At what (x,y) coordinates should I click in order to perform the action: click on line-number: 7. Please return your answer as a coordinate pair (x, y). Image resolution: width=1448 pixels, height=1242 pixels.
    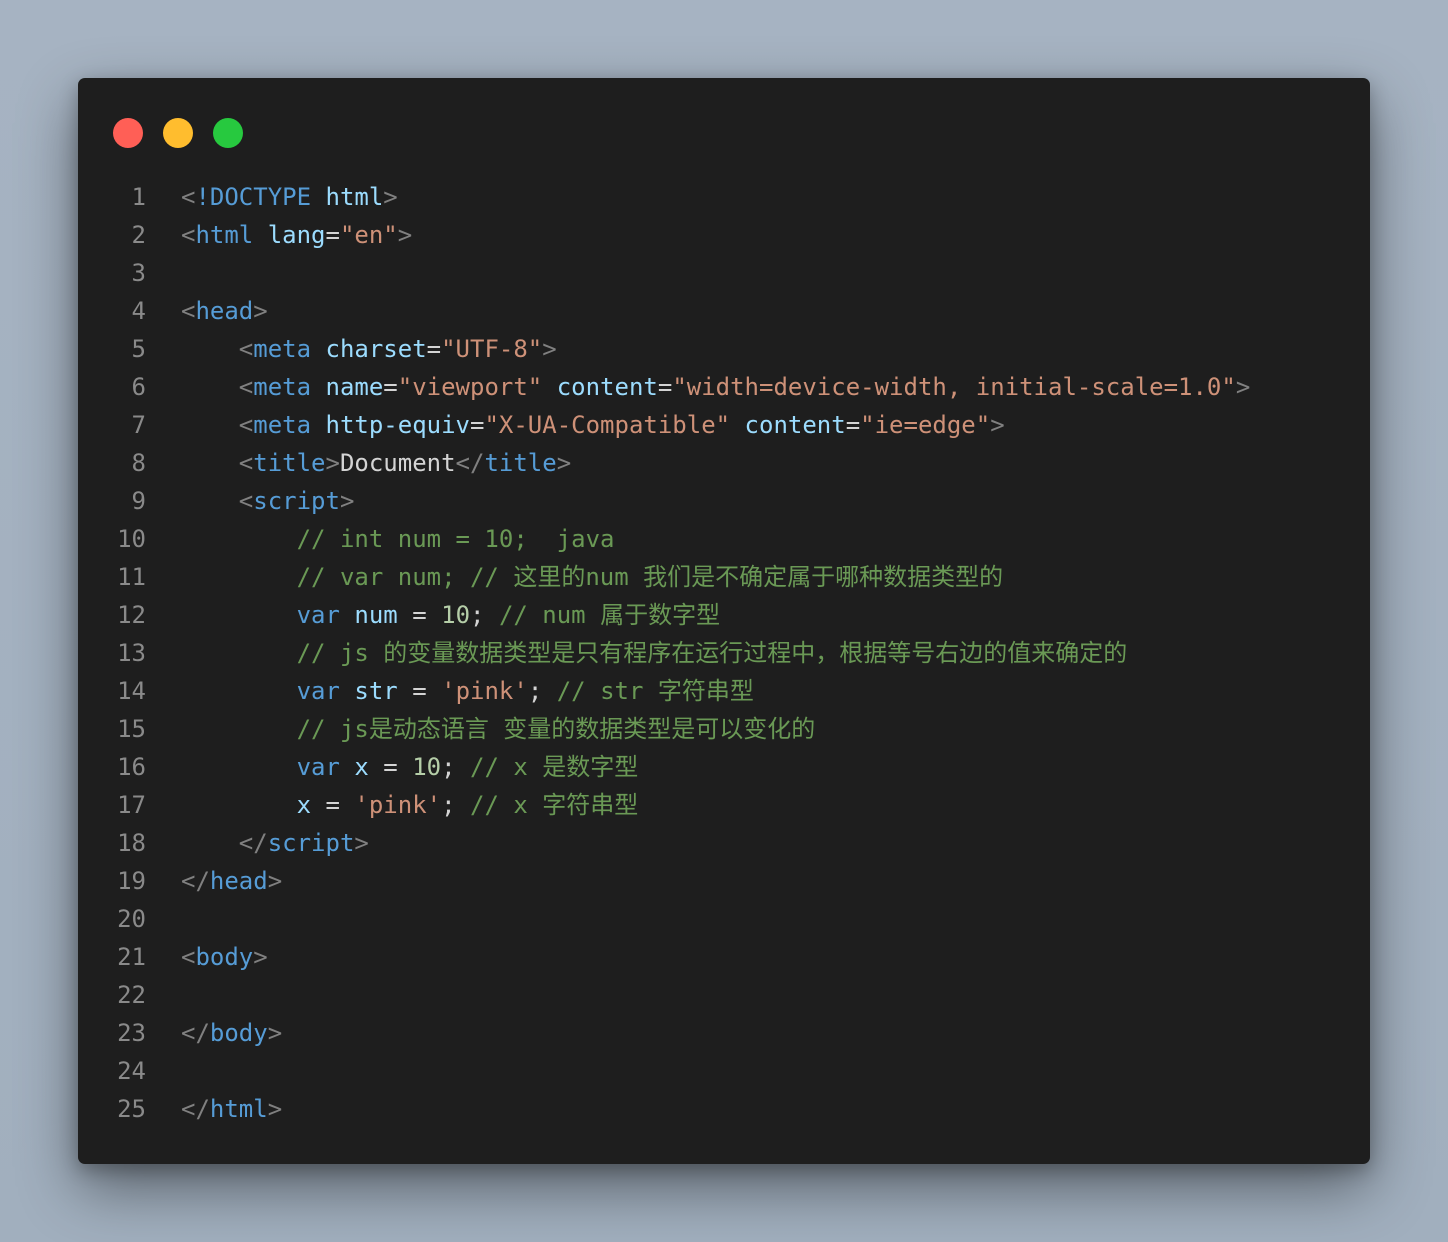
    Looking at the image, I should click on (138, 425).